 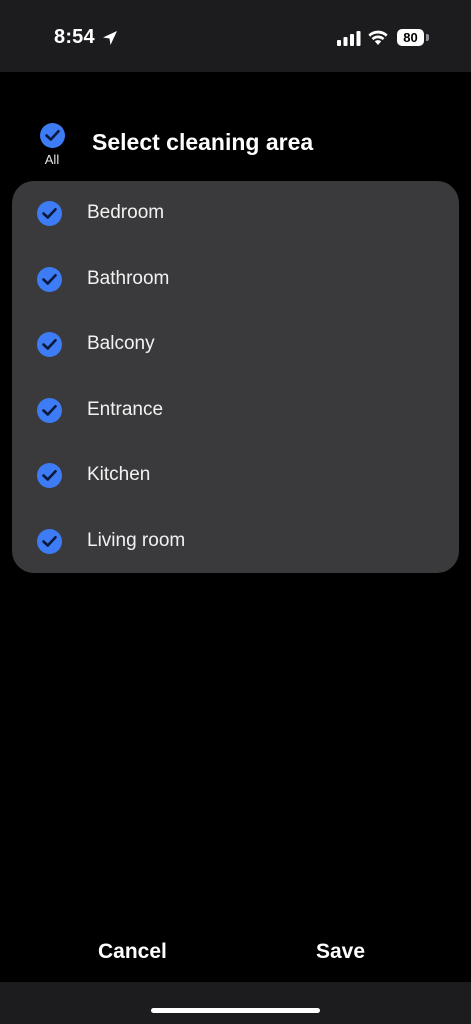 What do you see at coordinates (235, 214) in the screenshot?
I see `room-item-bedroom: Bedroom` at bounding box center [235, 214].